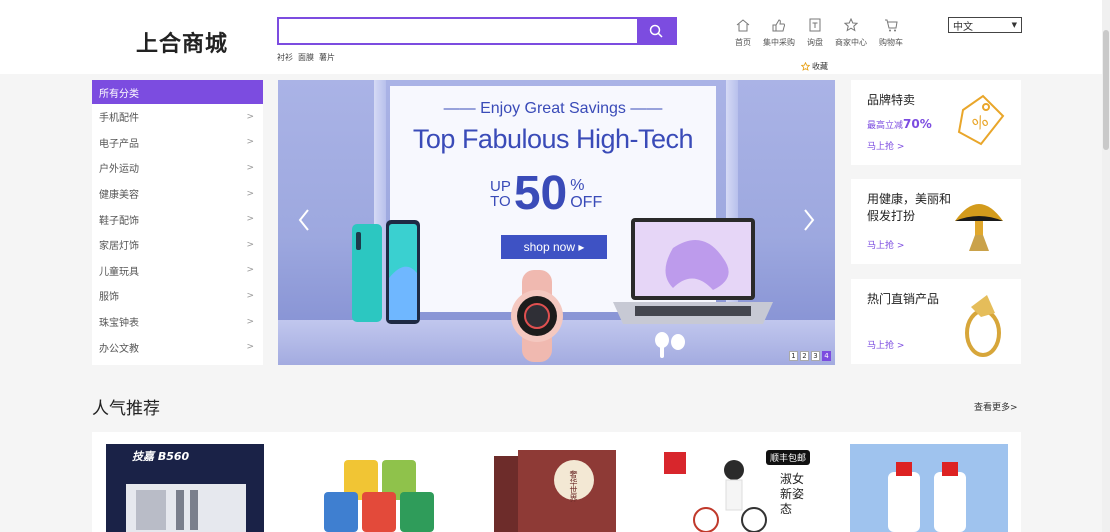 This screenshot has width=1110, height=532. Describe the element at coordinates (177, 168) in the screenshot. I see `category-item: 户外运动 >` at that location.